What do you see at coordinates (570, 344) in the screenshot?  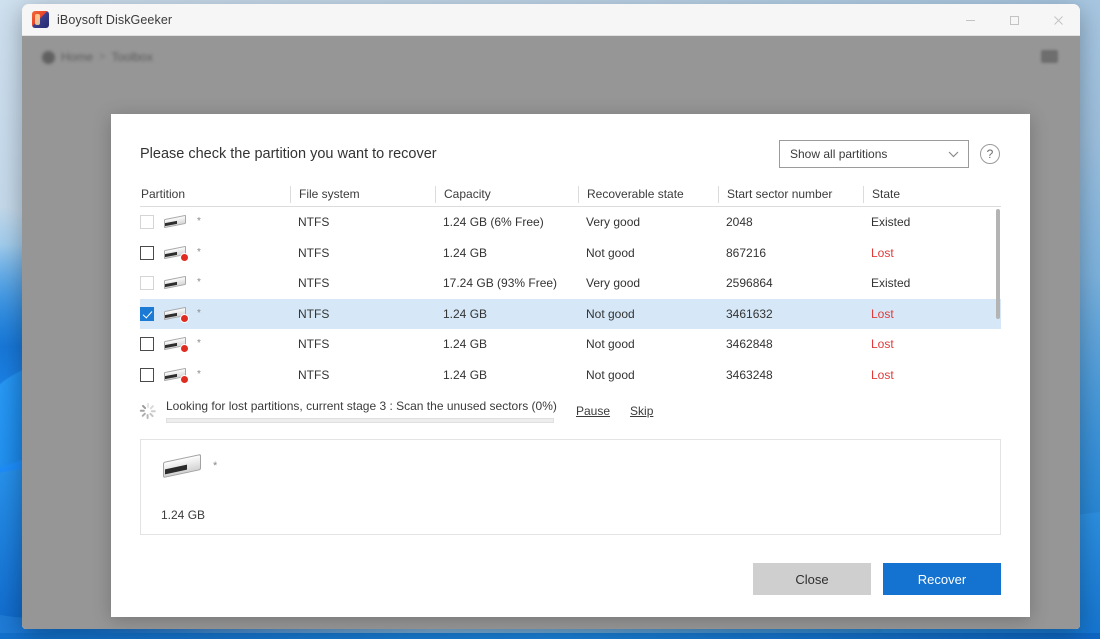 I see `table-row: * NTFS 1.24 GB Not good 3462848 Lost` at bounding box center [570, 344].